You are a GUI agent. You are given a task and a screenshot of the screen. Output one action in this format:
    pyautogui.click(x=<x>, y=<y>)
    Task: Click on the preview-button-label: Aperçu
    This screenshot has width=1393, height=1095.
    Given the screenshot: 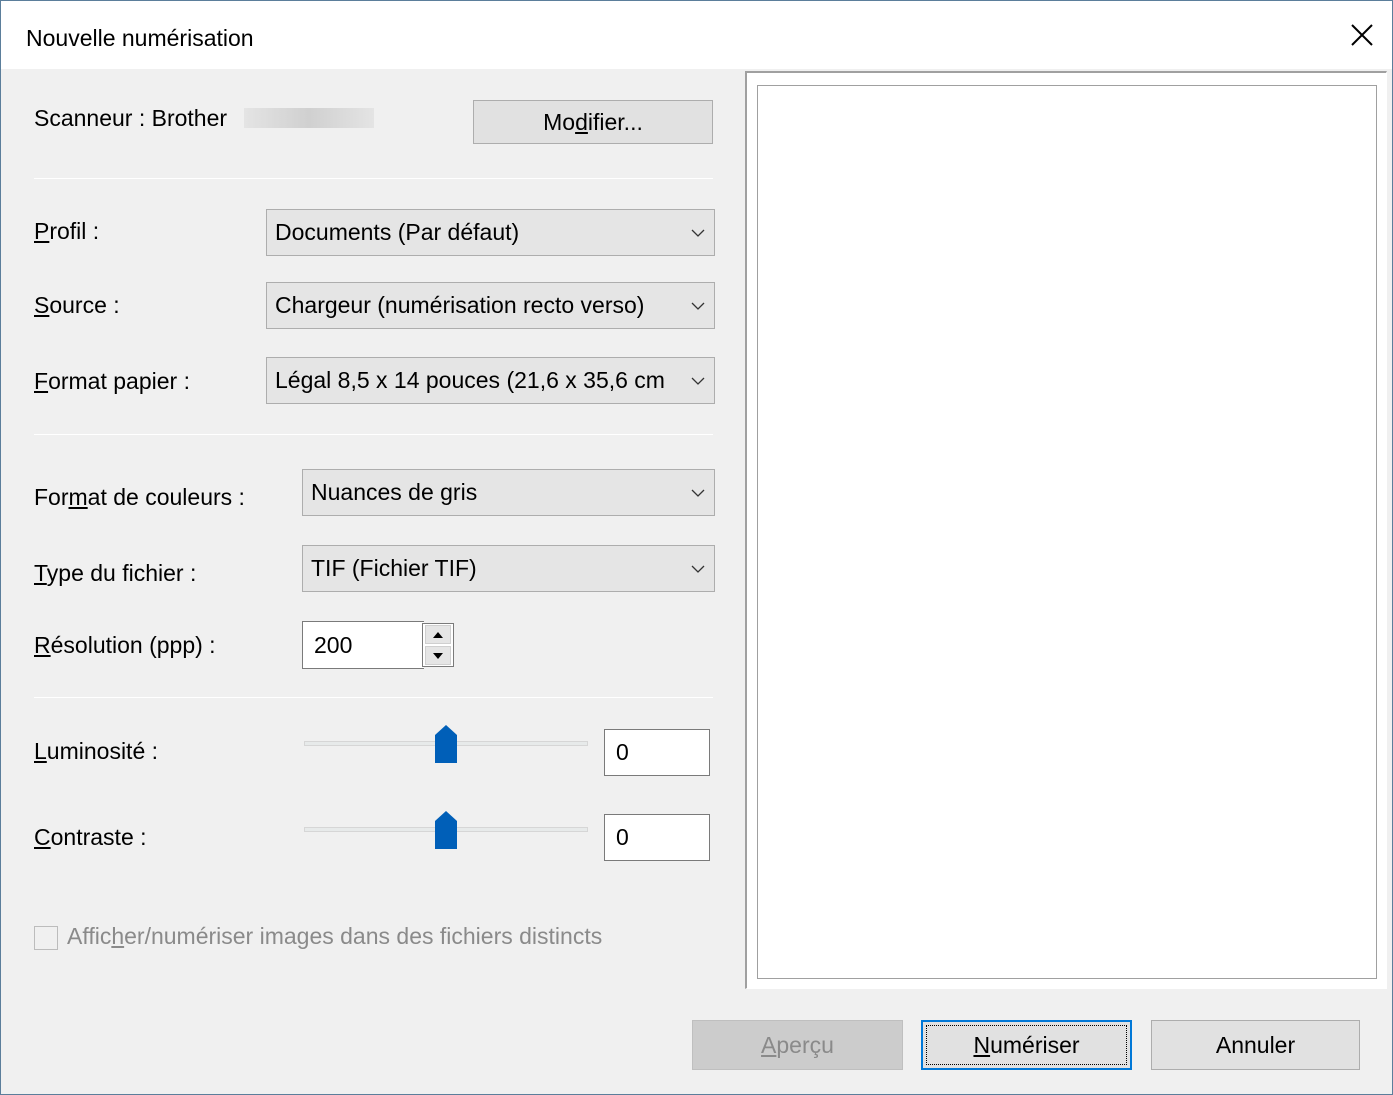 What is the action you would take?
    pyautogui.click(x=797, y=1044)
    